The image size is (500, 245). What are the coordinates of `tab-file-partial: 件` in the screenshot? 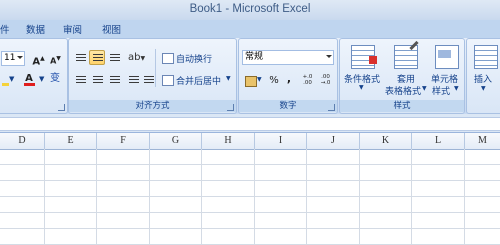 It's located at (5, 29).